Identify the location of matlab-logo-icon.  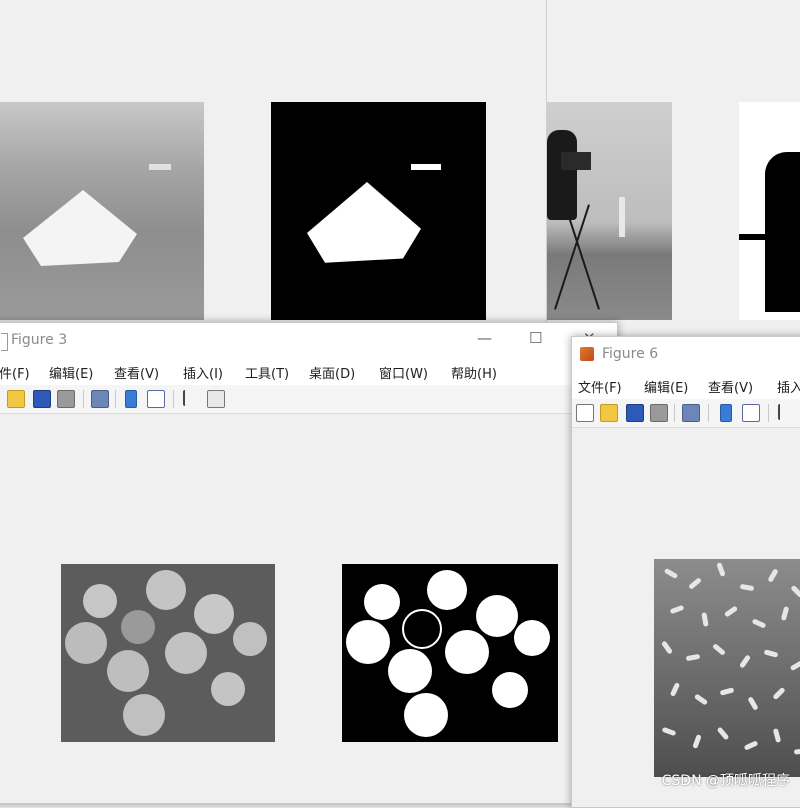
(587, 354).